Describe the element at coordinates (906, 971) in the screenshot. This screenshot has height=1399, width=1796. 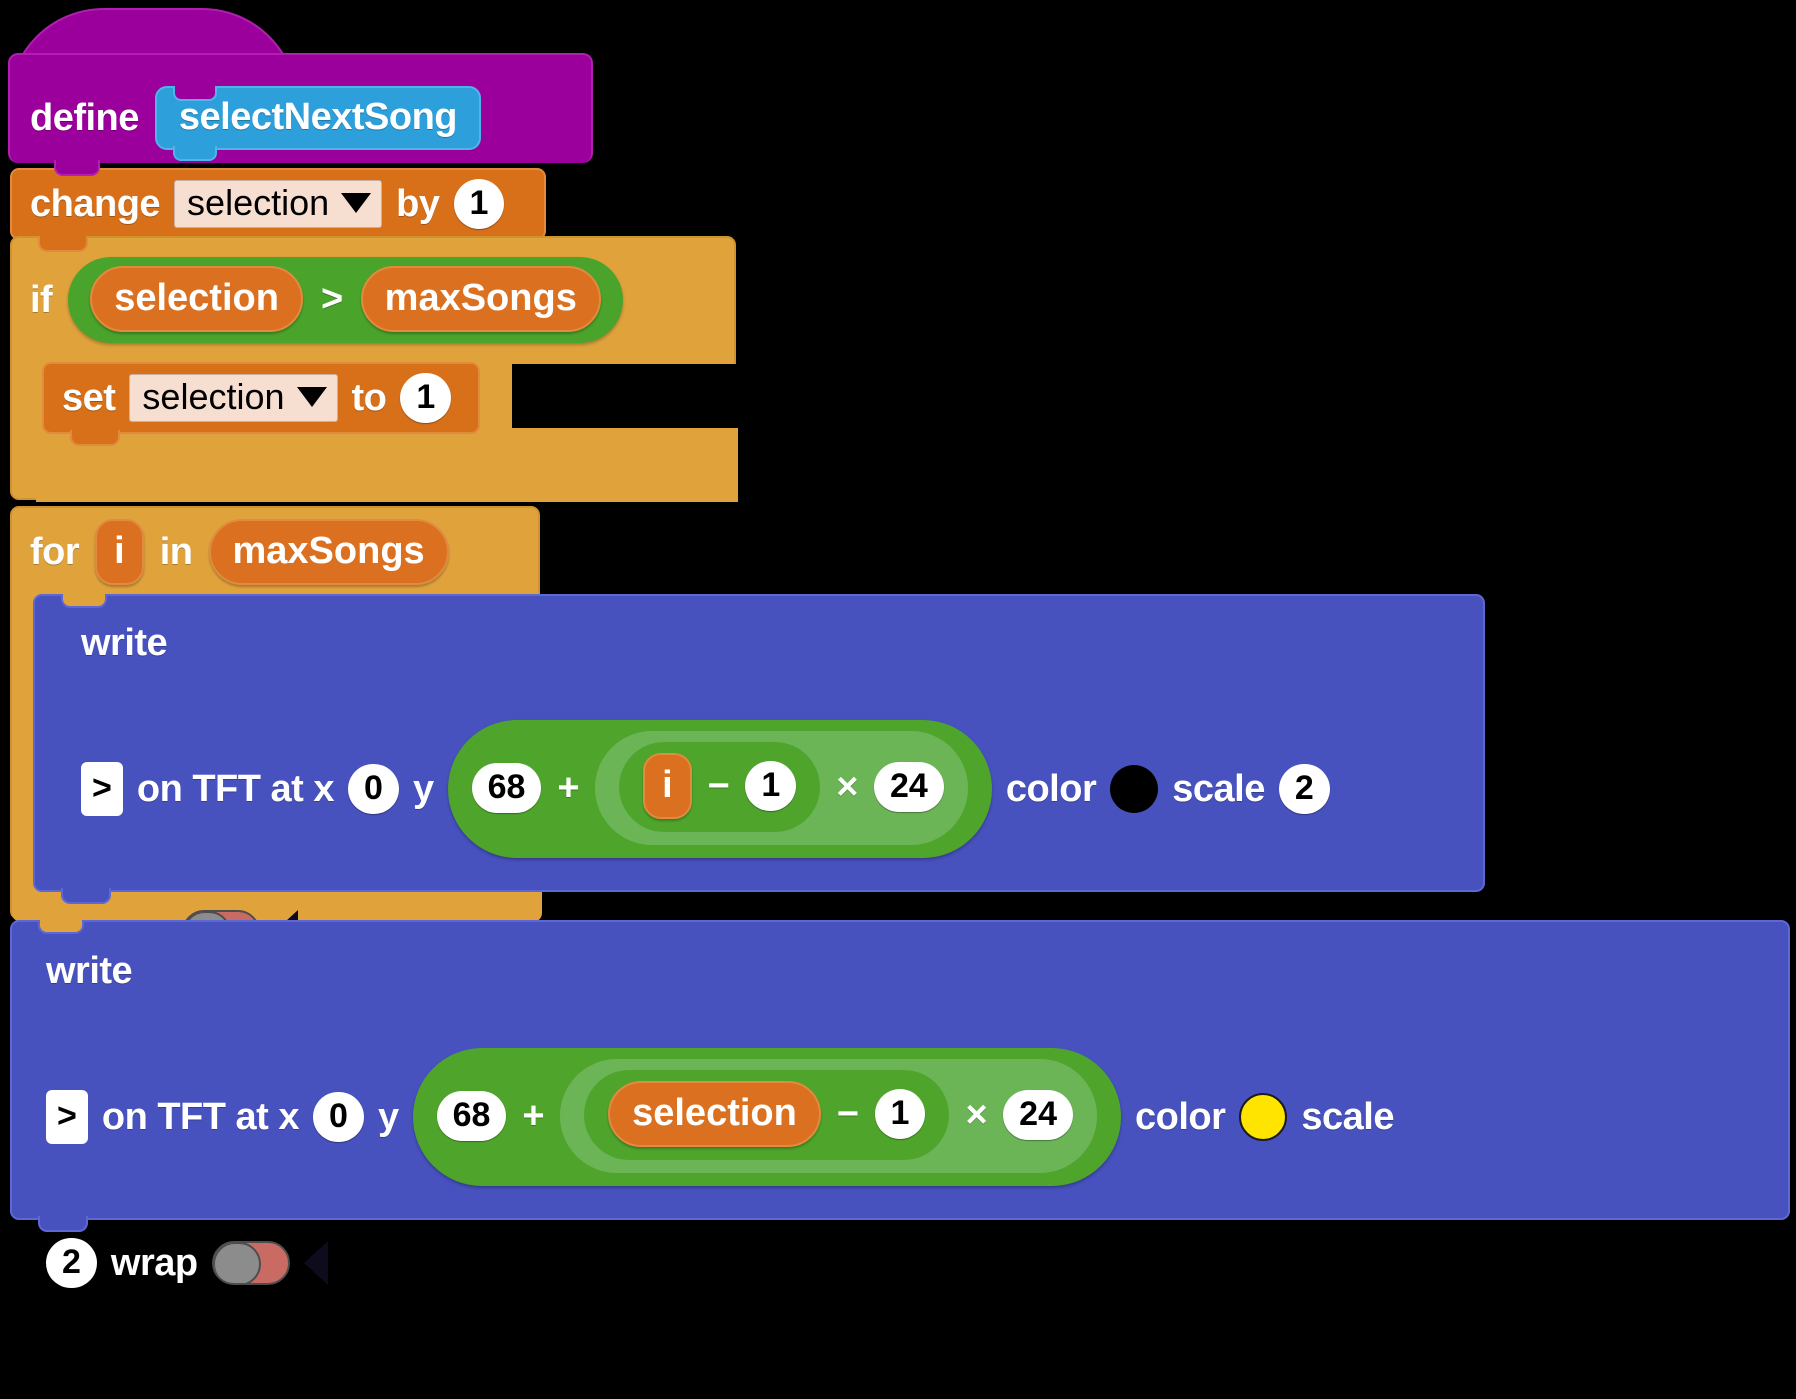
I see `write-final-row-keyword: write` at that location.